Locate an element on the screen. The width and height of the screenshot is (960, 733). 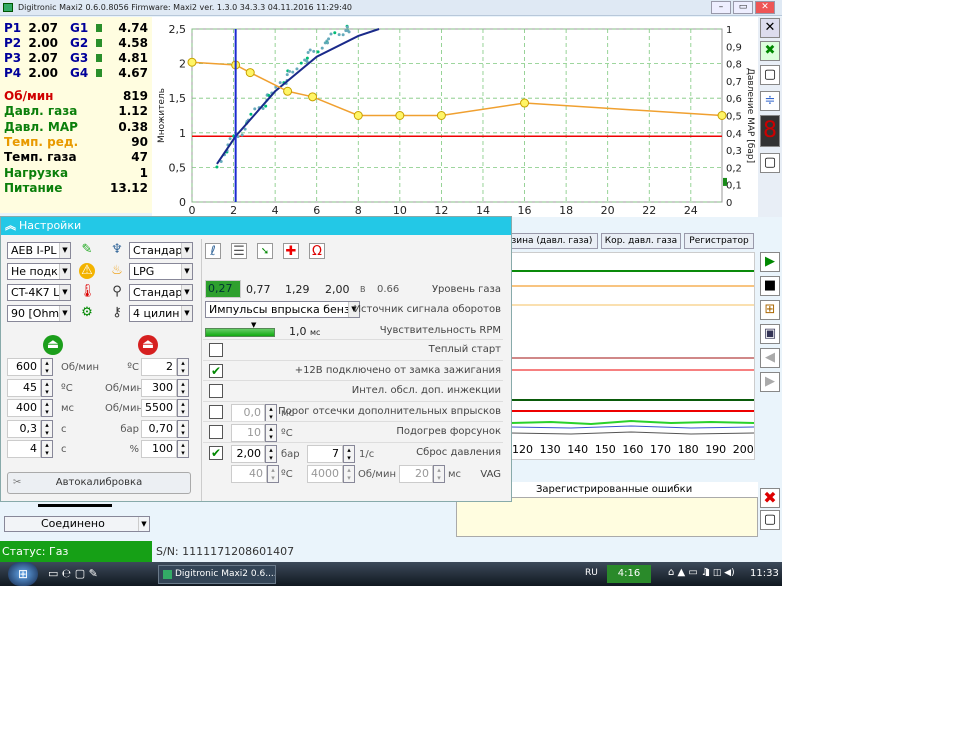
vag-temp-stepper: ▴ ▾ is located at coordinates (273, 474).